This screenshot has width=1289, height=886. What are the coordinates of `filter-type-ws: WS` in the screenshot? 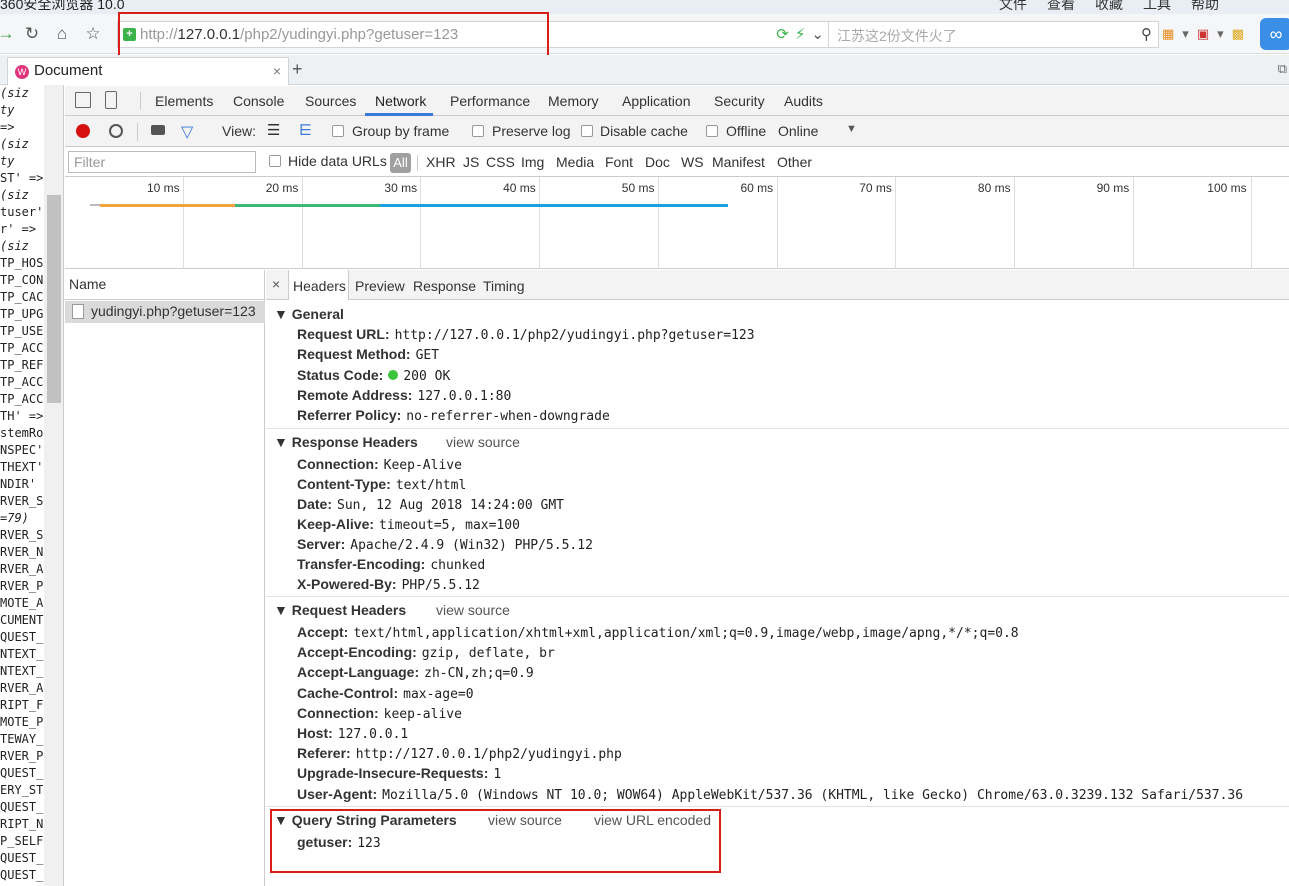 It's located at (692, 162).